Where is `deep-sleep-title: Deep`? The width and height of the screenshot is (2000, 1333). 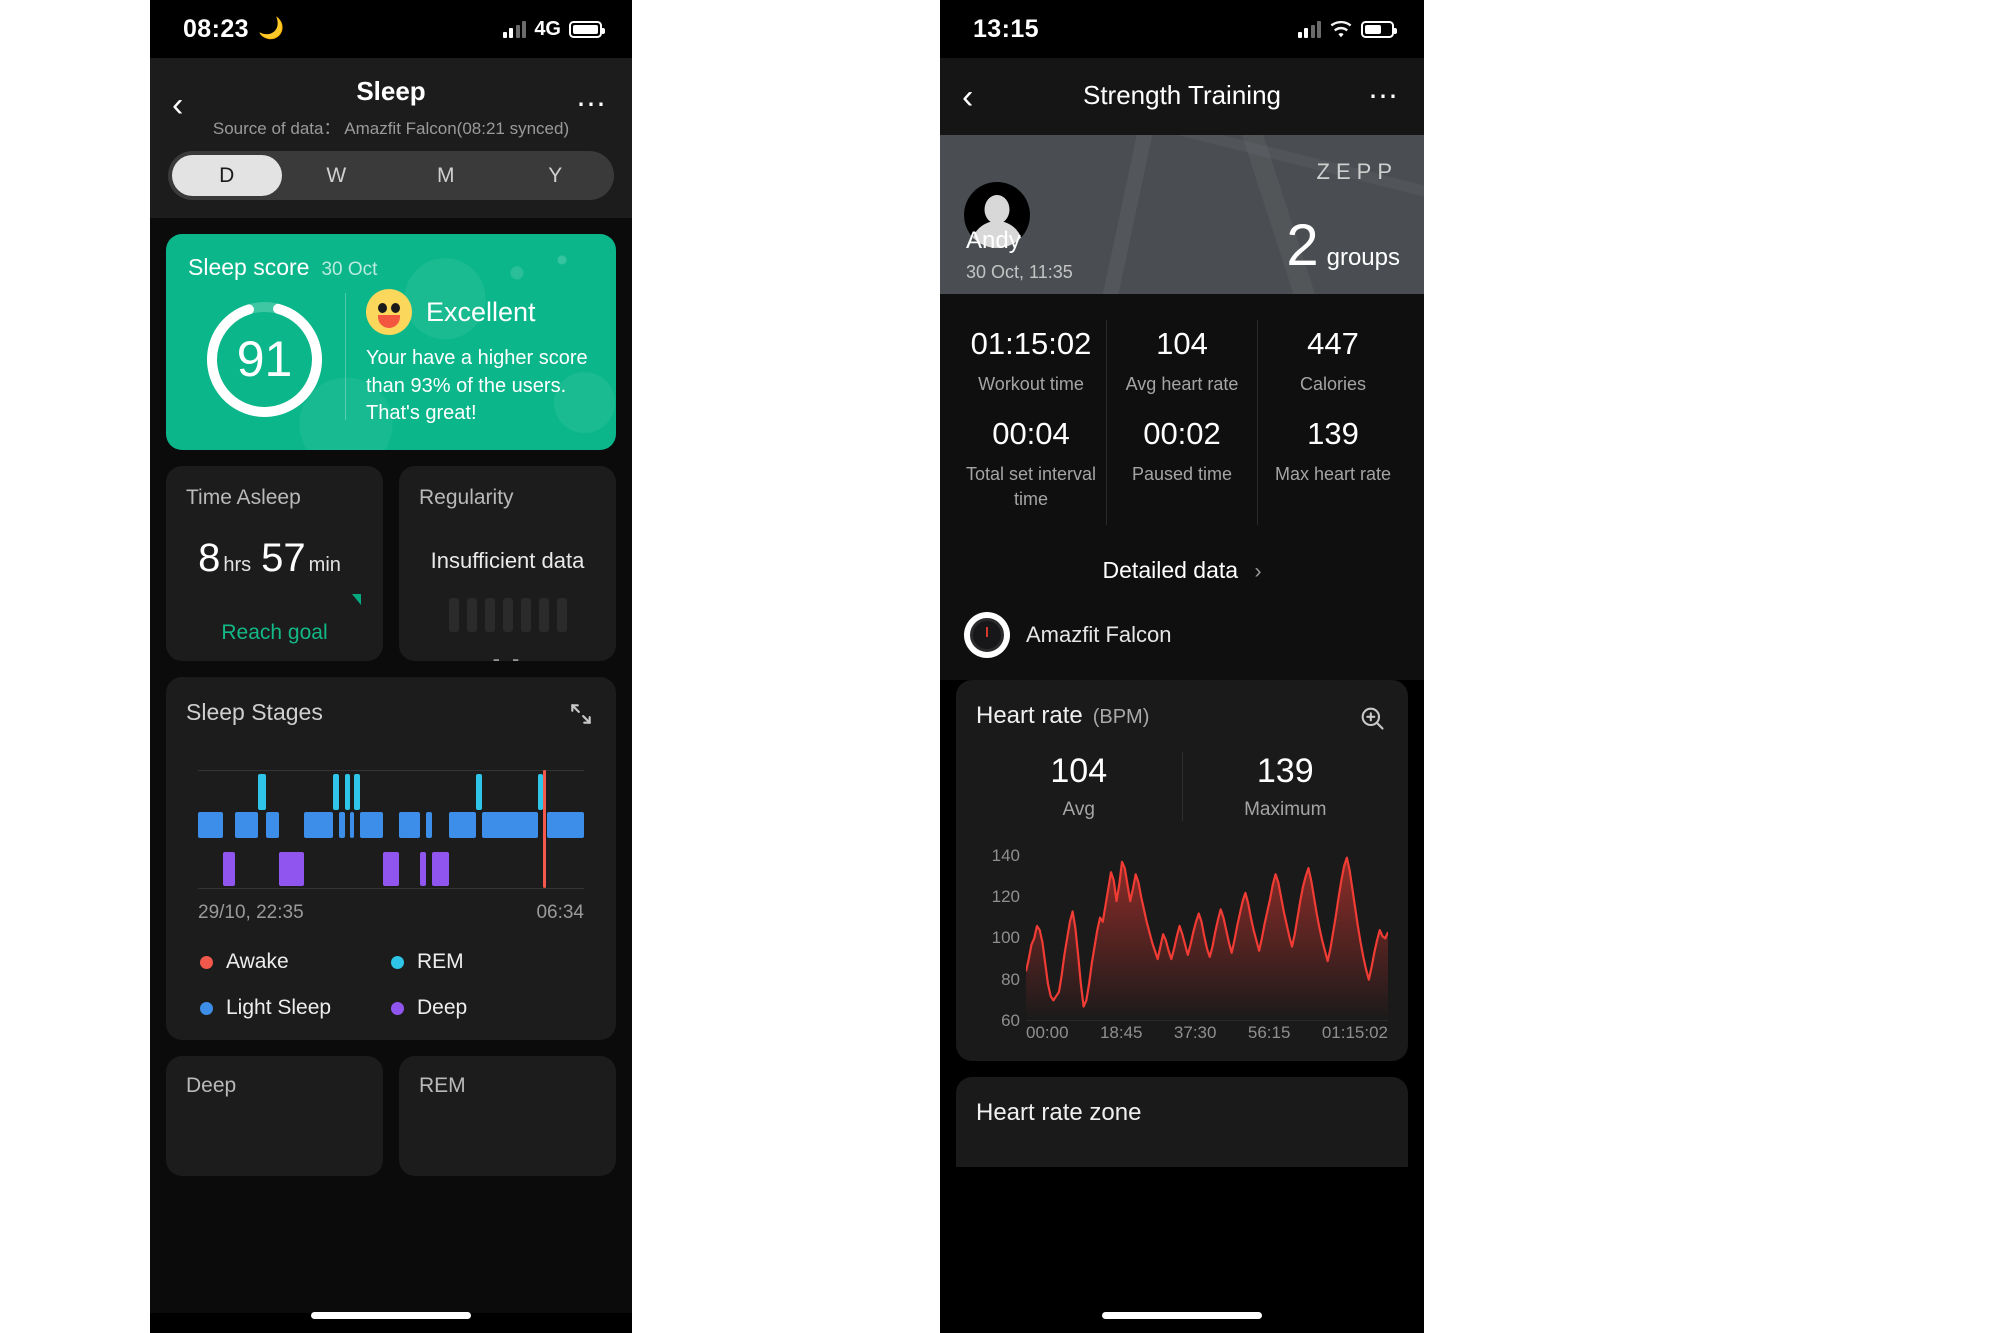
deep-sleep-title: Deep is located at coordinates (211, 1085).